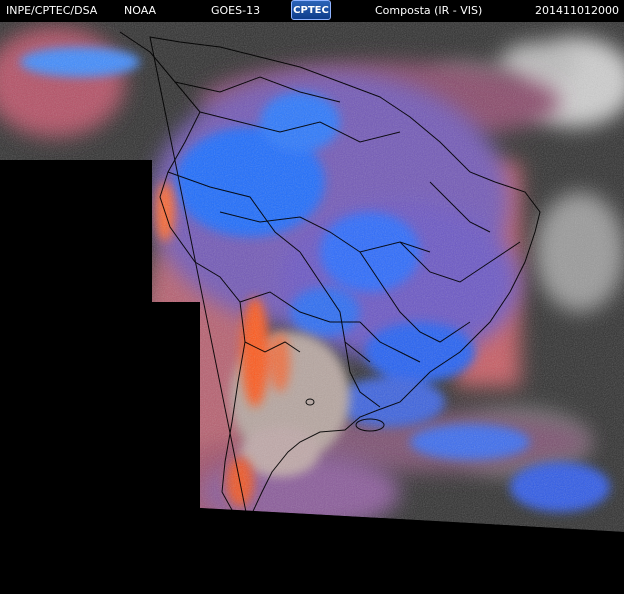 This screenshot has height=594, width=624. What do you see at coordinates (140, 10) in the screenshot?
I see `agency-label: NOAA` at bounding box center [140, 10].